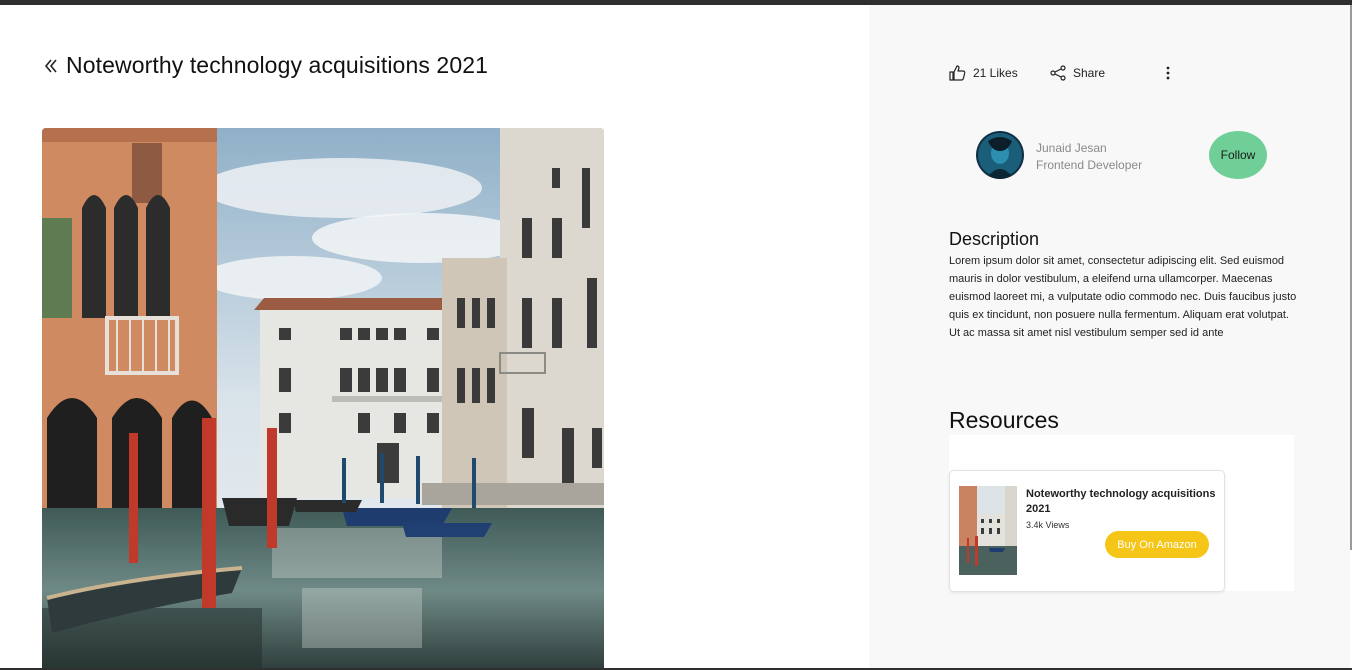 This screenshot has height=670, width=1352. What do you see at coordinates (1071, 148) in the screenshot?
I see `author-name: Junaid Jesan` at bounding box center [1071, 148].